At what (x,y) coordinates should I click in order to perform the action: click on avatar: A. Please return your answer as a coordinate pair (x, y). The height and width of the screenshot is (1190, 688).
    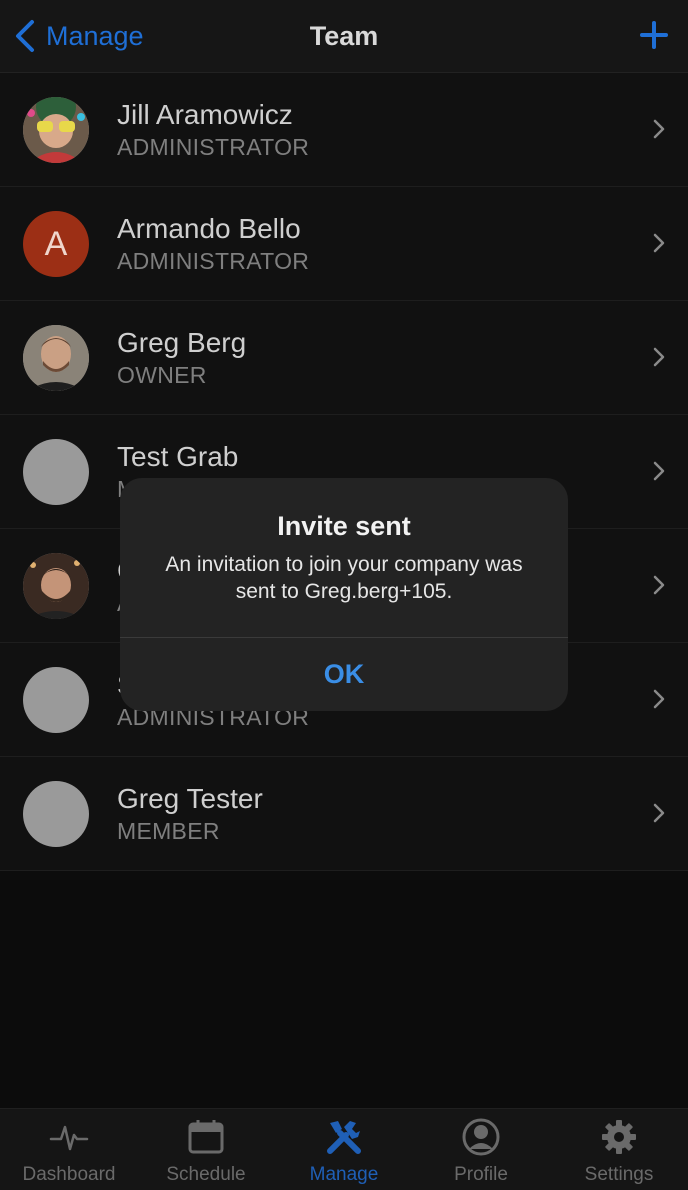
    Looking at the image, I should click on (56, 244).